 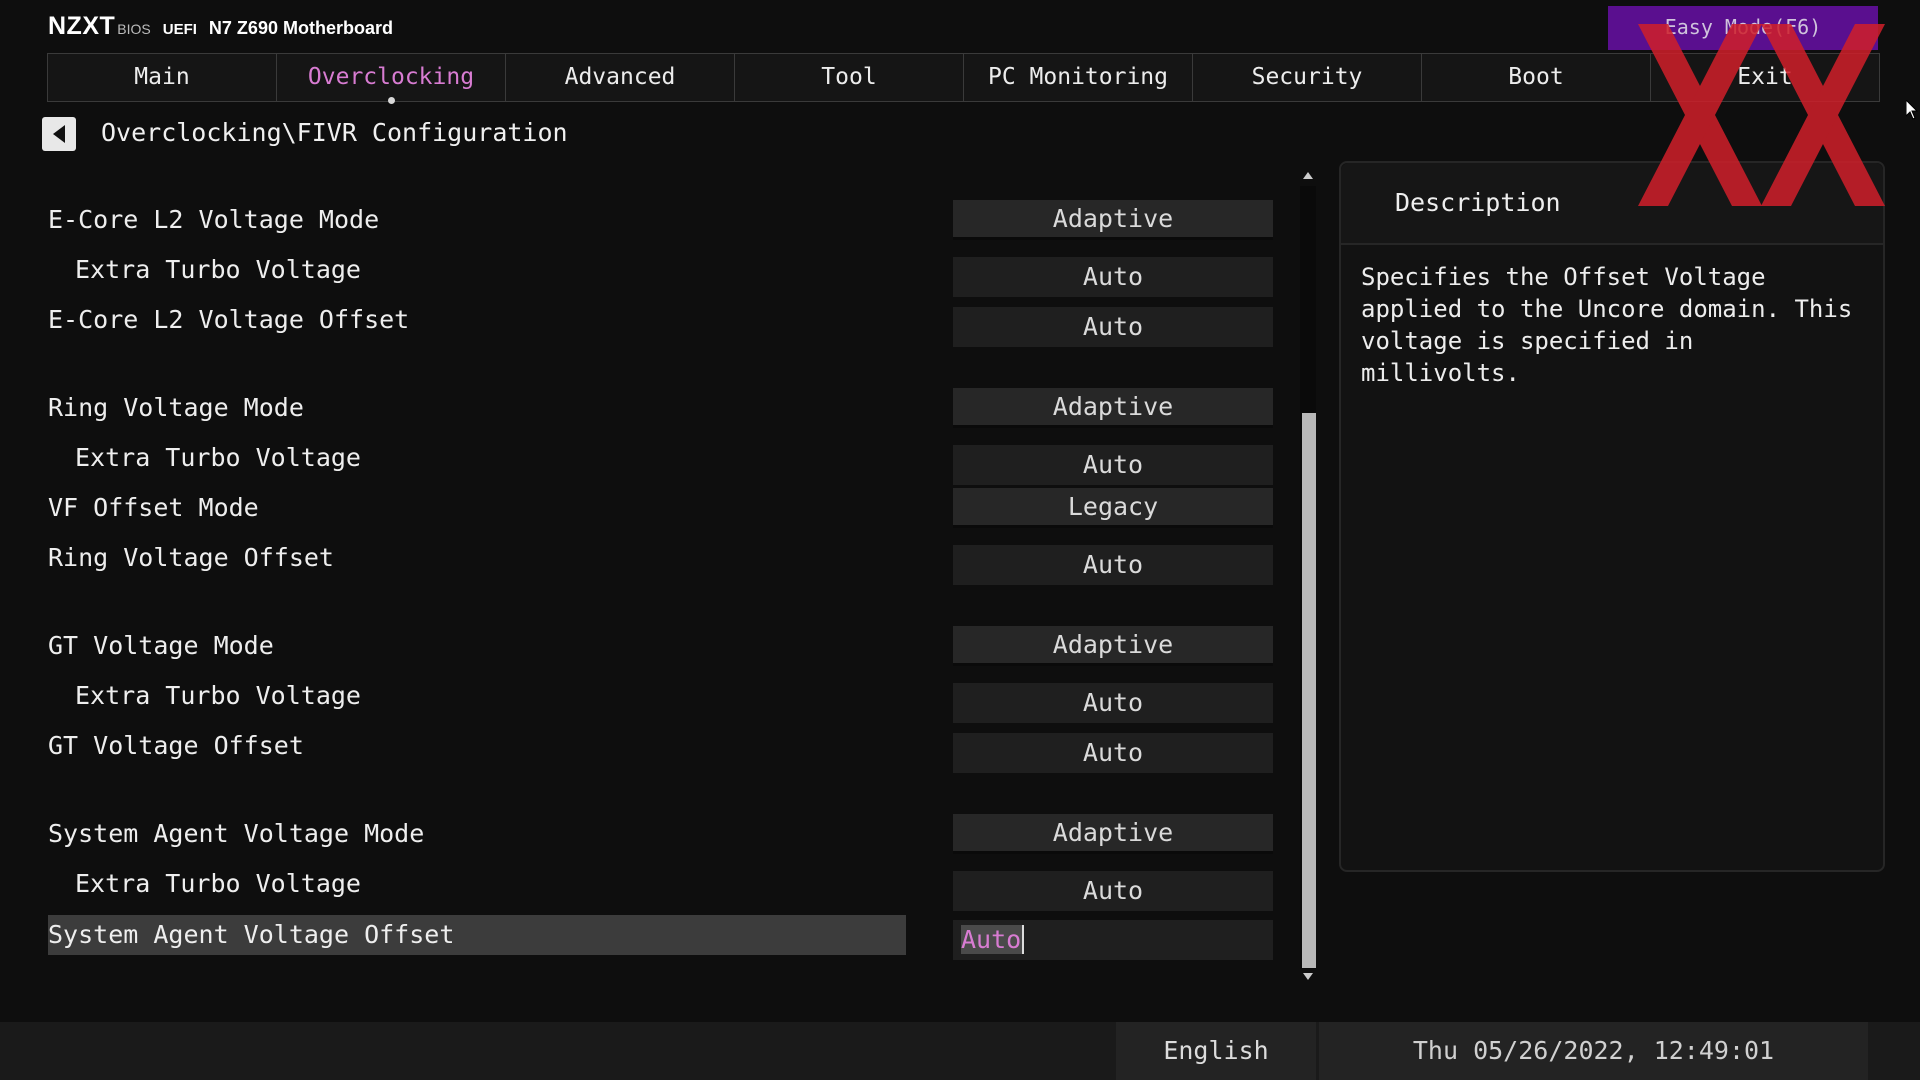 I want to click on triangle-down-icon, so click(x=1308, y=976).